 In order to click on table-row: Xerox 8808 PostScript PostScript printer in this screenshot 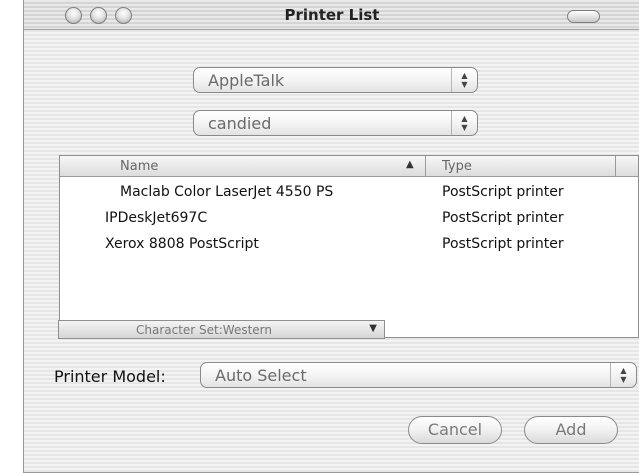, I will do `click(340, 245)`.